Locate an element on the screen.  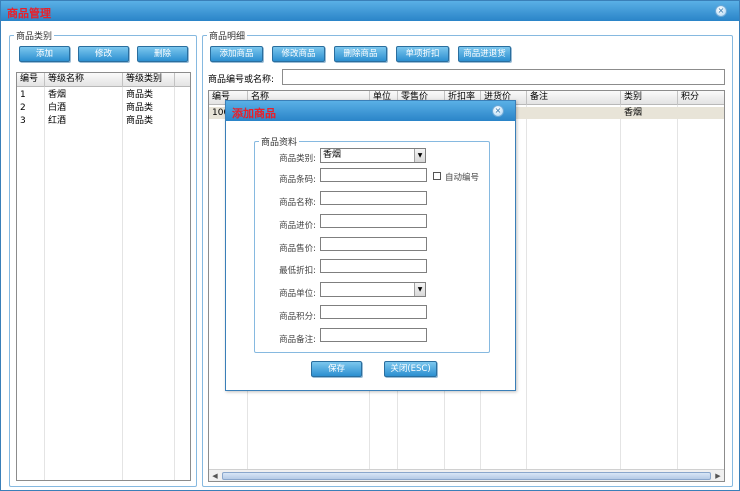
column-header-level-type: 等级类别 is located at coordinates (149, 80).